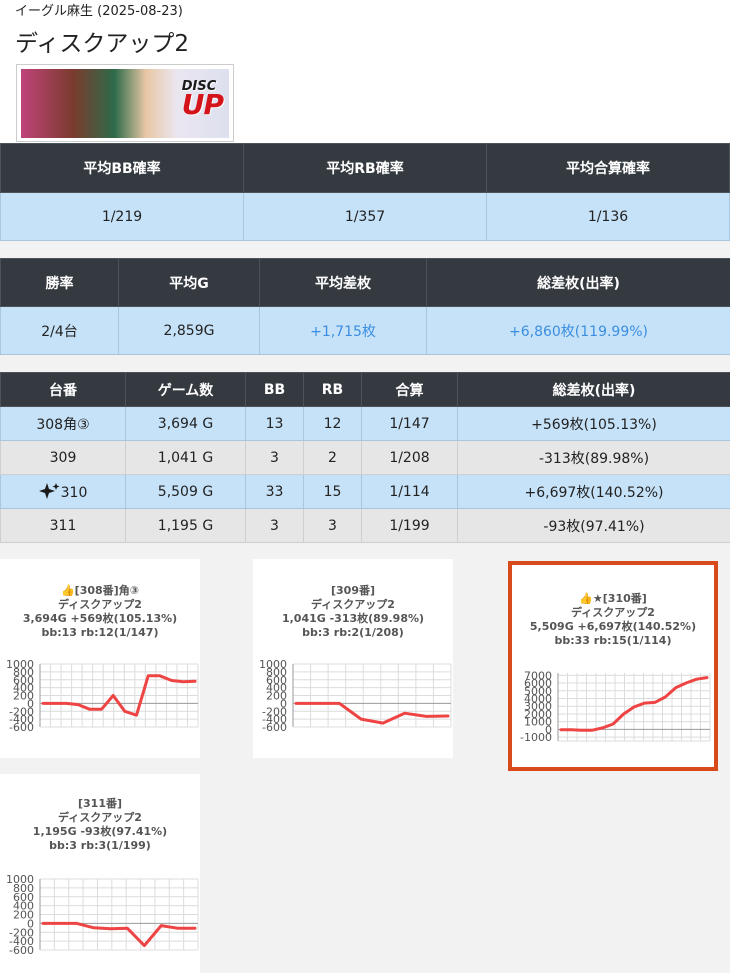 This screenshot has width=730, height=973. What do you see at coordinates (122, 216) in the screenshot?
I see `avg-bb-value: 1/219` at bounding box center [122, 216].